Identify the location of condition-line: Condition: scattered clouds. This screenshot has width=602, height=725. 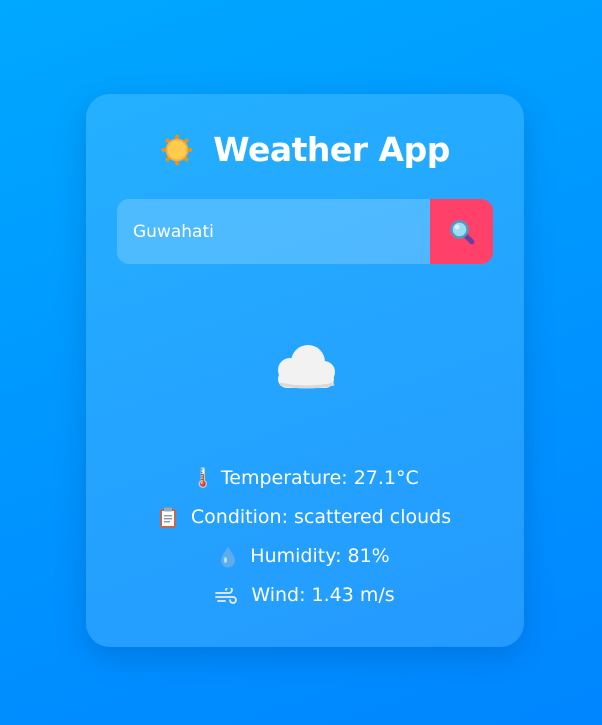
(305, 517).